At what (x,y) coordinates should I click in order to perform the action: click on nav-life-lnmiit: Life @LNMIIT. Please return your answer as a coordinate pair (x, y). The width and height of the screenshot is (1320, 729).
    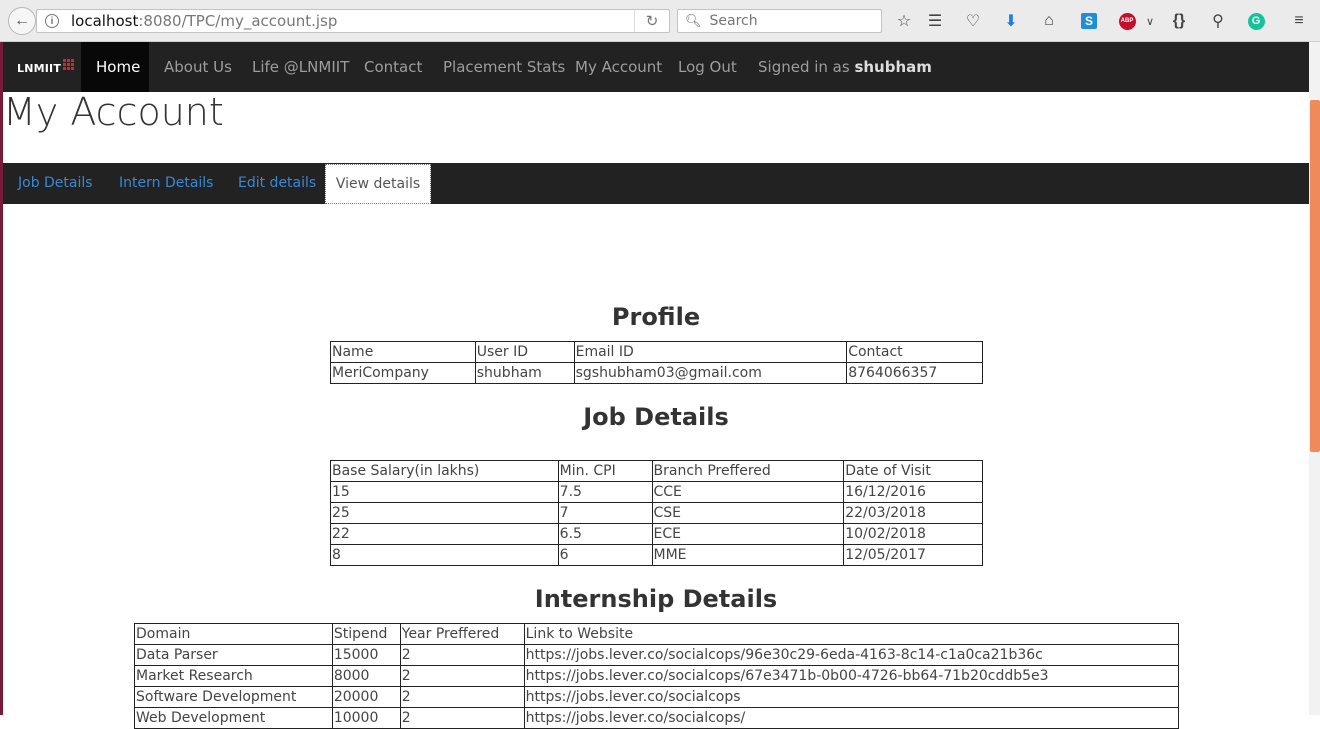
    Looking at the image, I should click on (300, 67).